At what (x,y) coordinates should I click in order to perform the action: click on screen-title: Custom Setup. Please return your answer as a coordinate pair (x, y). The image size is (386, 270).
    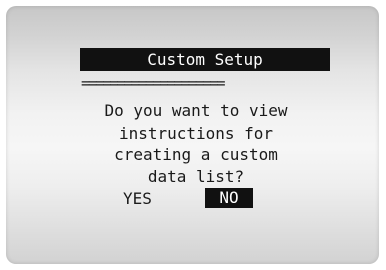
    Looking at the image, I should click on (205, 59).